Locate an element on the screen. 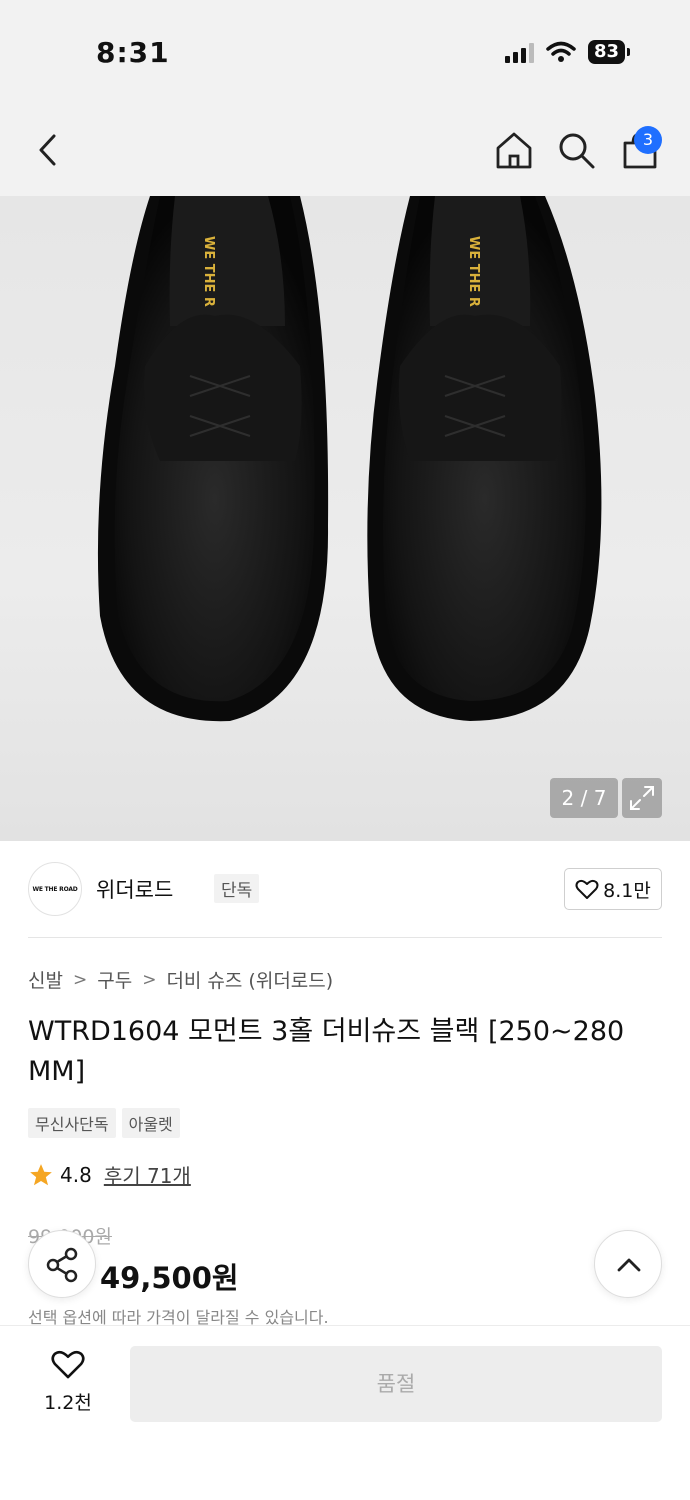 Image resolution: width=690 pixels, height=1500 pixels. battery-level: 83 is located at coordinates (606, 52).